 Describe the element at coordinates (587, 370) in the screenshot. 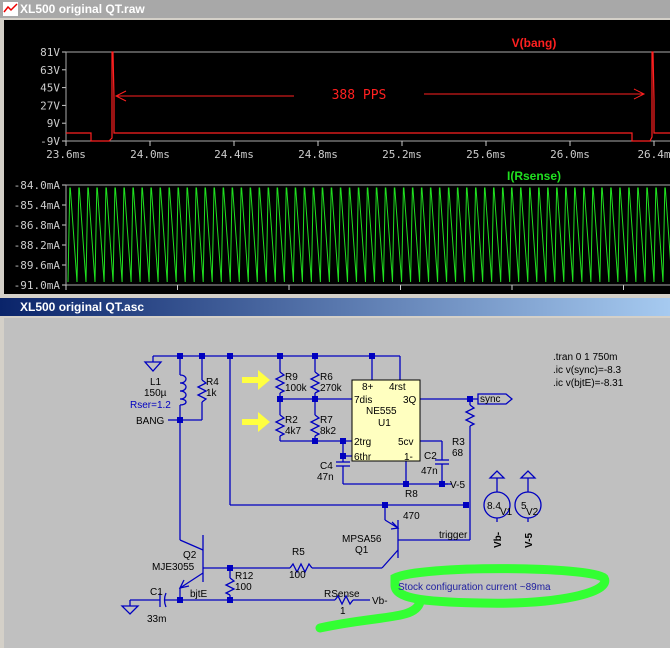

I see `directive-ic-sync: .ic v(sync)=-8.3` at that location.